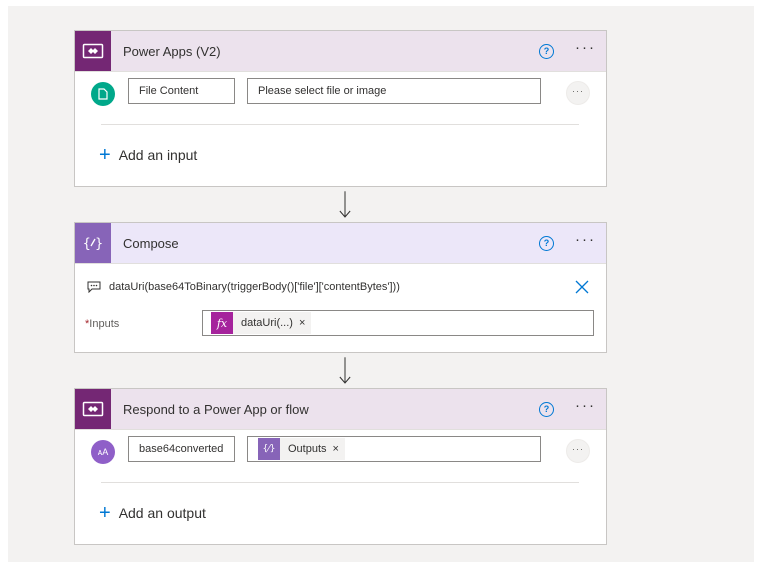  What do you see at coordinates (162, 513) in the screenshot?
I see `add-output-label: Add an output` at bounding box center [162, 513].